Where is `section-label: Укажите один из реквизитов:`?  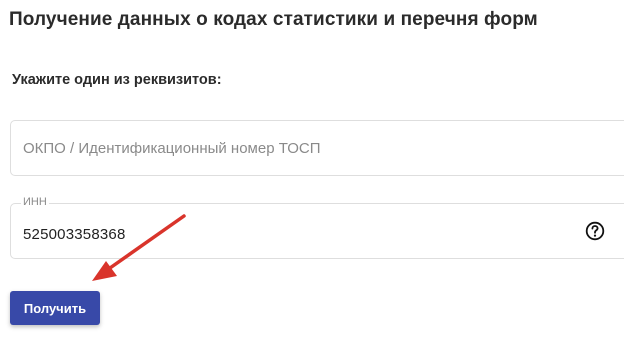 section-label: Укажите один из реквизитов: is located at coordinates (117, 80).